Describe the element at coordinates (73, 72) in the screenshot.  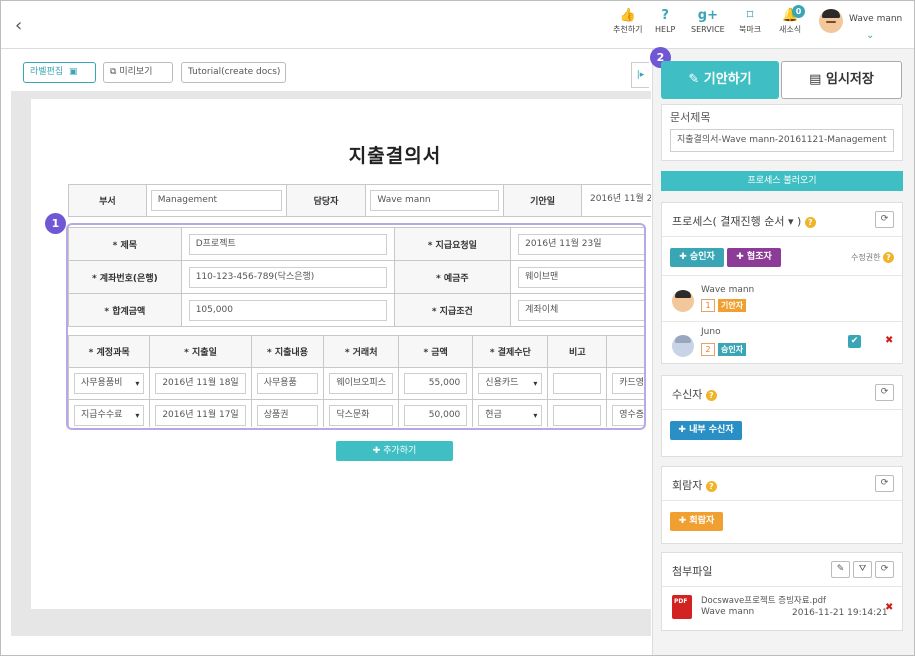
I see `label-edit-icon: ▣` at that location.